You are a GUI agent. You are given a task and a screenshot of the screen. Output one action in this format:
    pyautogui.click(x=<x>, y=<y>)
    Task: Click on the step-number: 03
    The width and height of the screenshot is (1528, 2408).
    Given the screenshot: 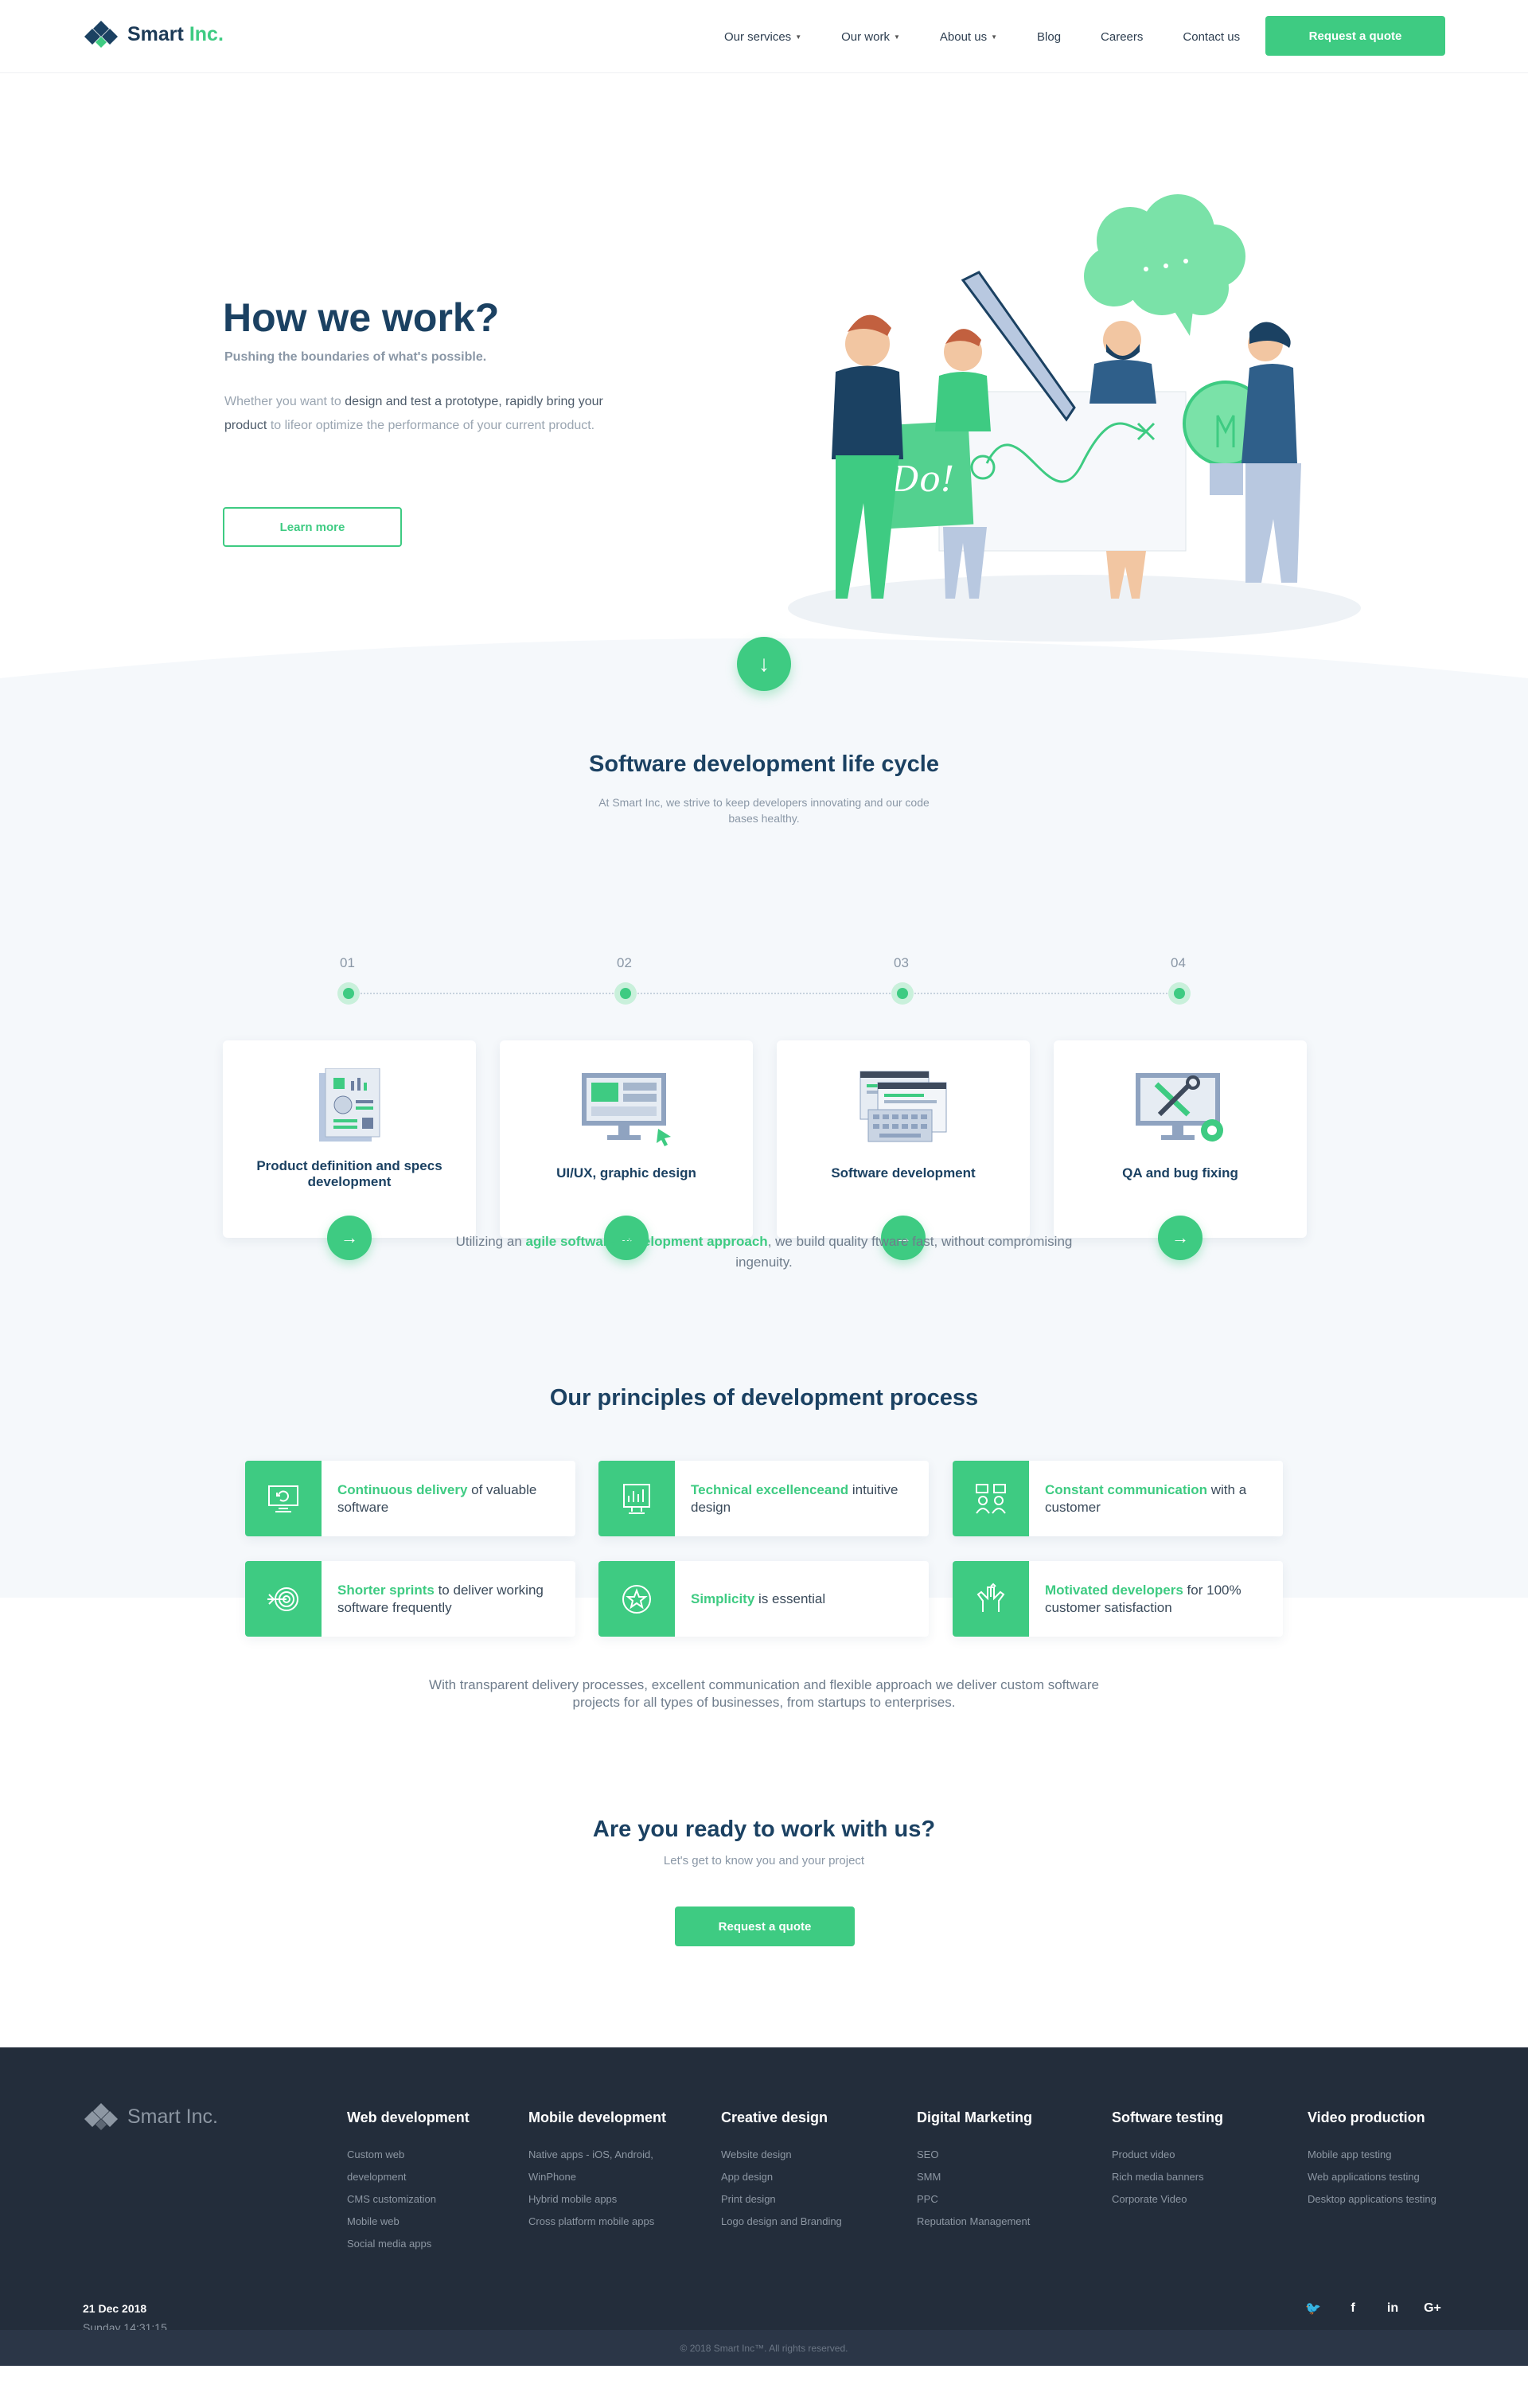 What is the action you would take?
    pyautogui.click(x=901, y=962)
    